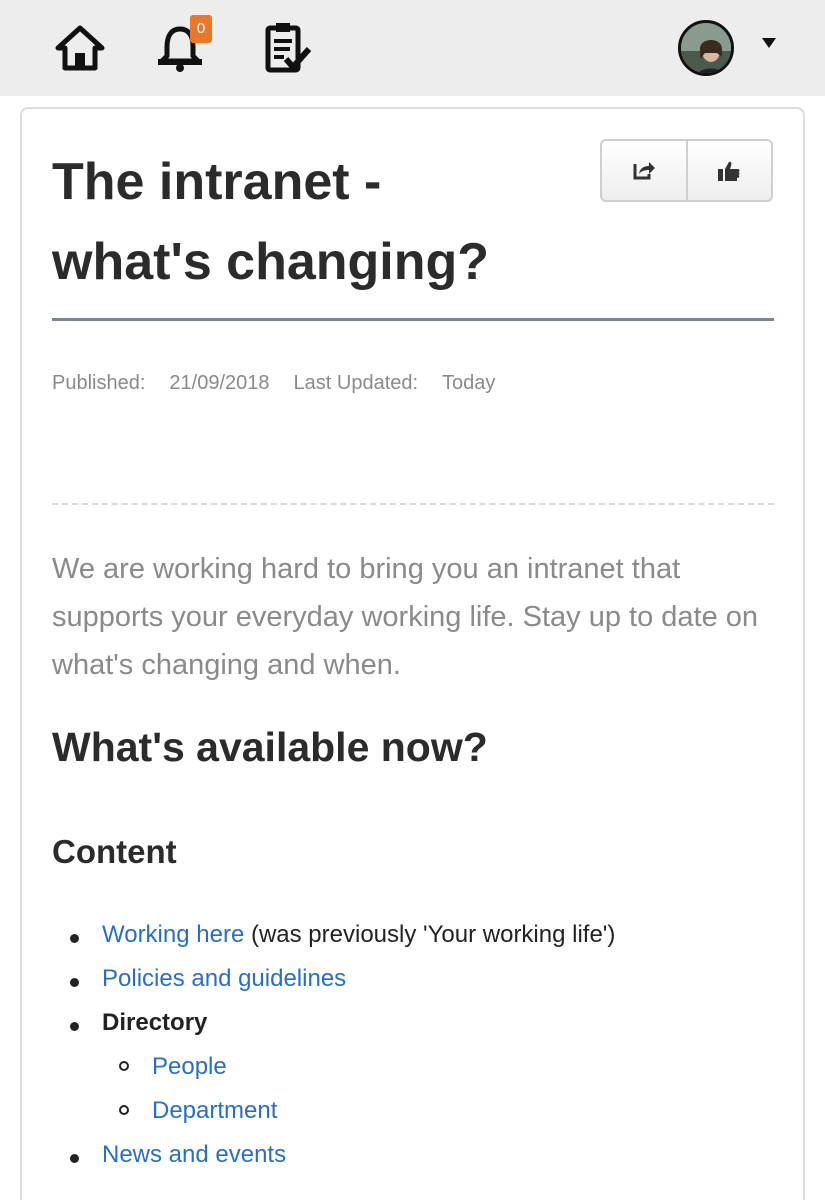 This screenshot has height=1200, width=825. What do you see at coordinates (706, 48) in the screenshot?
I see `user-avatar` at bounding box center [706, 48].